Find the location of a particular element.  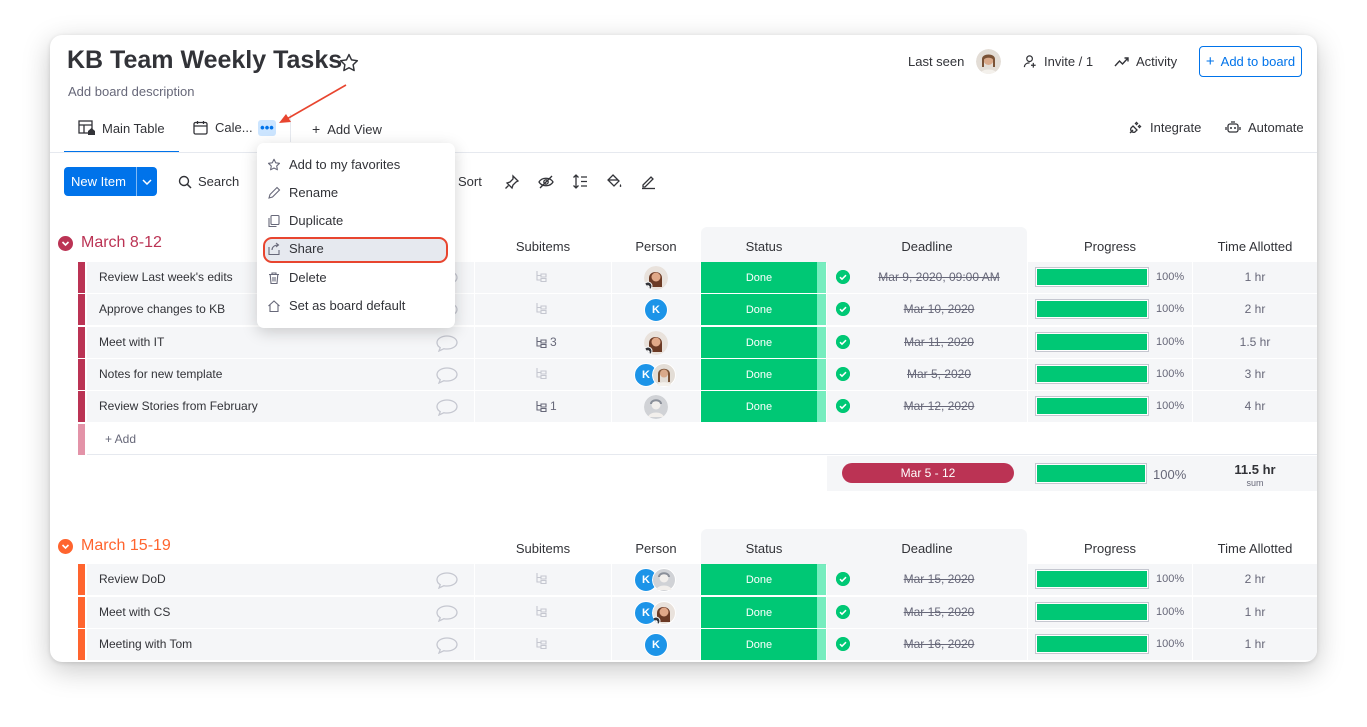

deadline-summary-pill: Mar 5 - 12 is located at coordinates (928, 473).